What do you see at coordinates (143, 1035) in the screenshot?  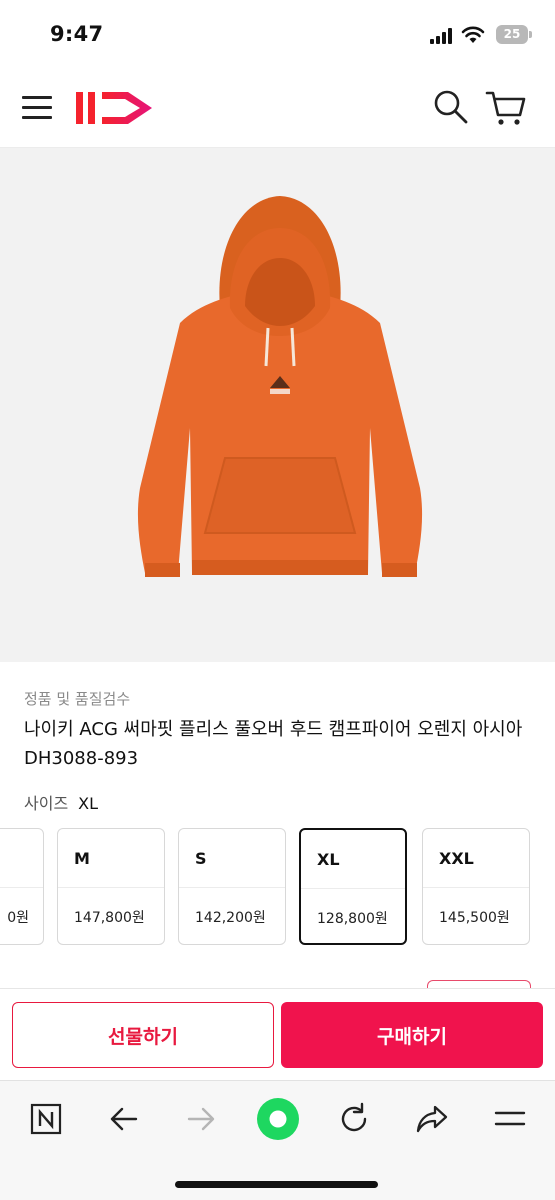 I see `gift-button: 선물하기` at bounding box center [143, 1035].